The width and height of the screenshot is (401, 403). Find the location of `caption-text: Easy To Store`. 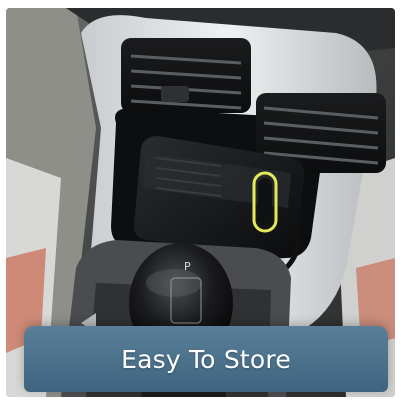

caption-text: Easy To Store is located at coordinates (206, 359).